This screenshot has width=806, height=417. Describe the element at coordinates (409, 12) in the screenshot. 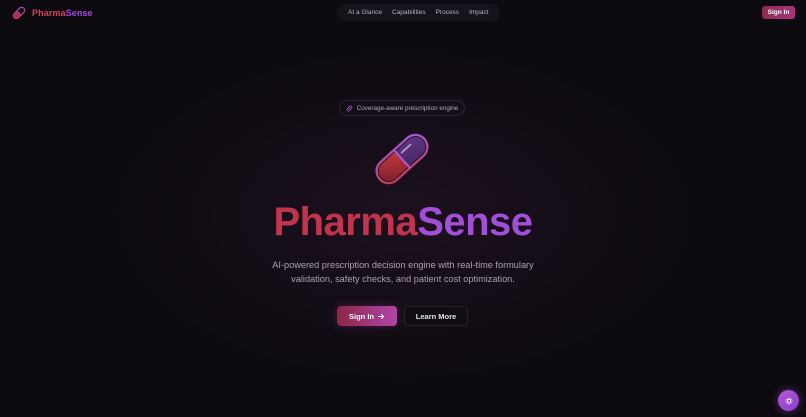

I see `nav-capabilities: Capabilities` at that location.